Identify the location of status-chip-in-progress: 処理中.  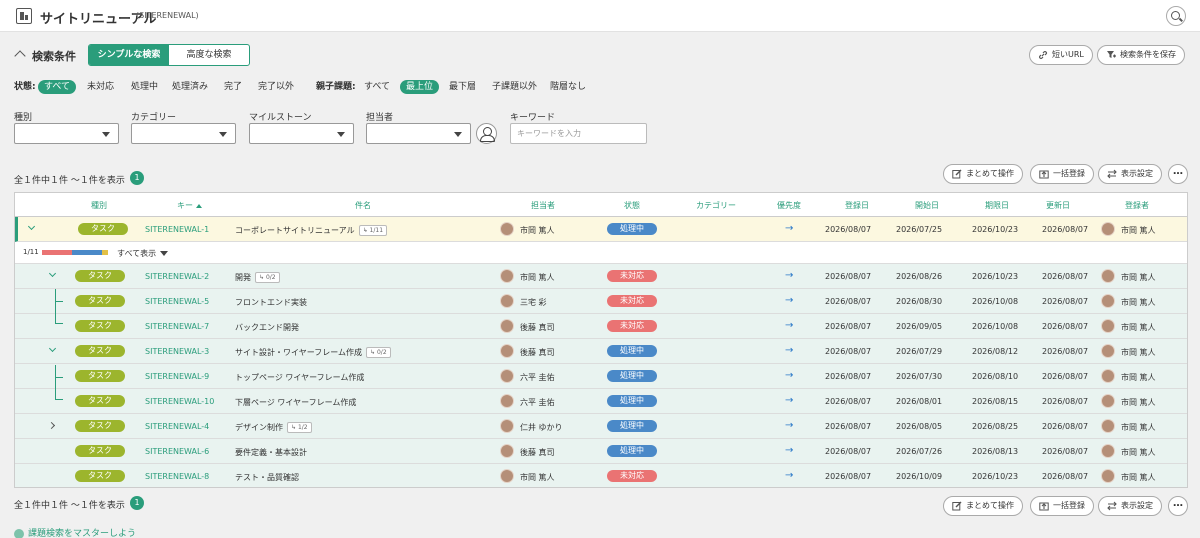
(144, 87).